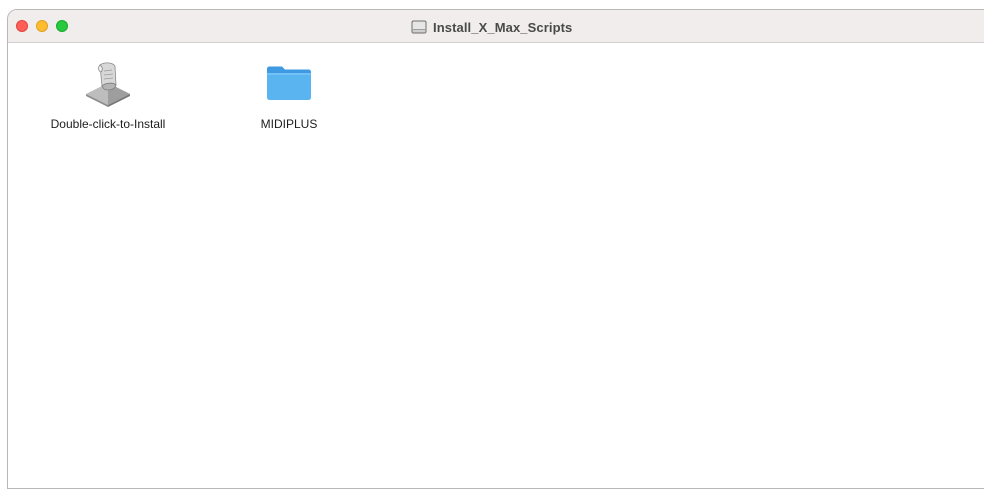 Image resolution: width=984 pixels, height=489 pixels. What do you see at coordinates (62, 26) in the screenshot?
I see `zoom-button` at bounding box center [62, 26].